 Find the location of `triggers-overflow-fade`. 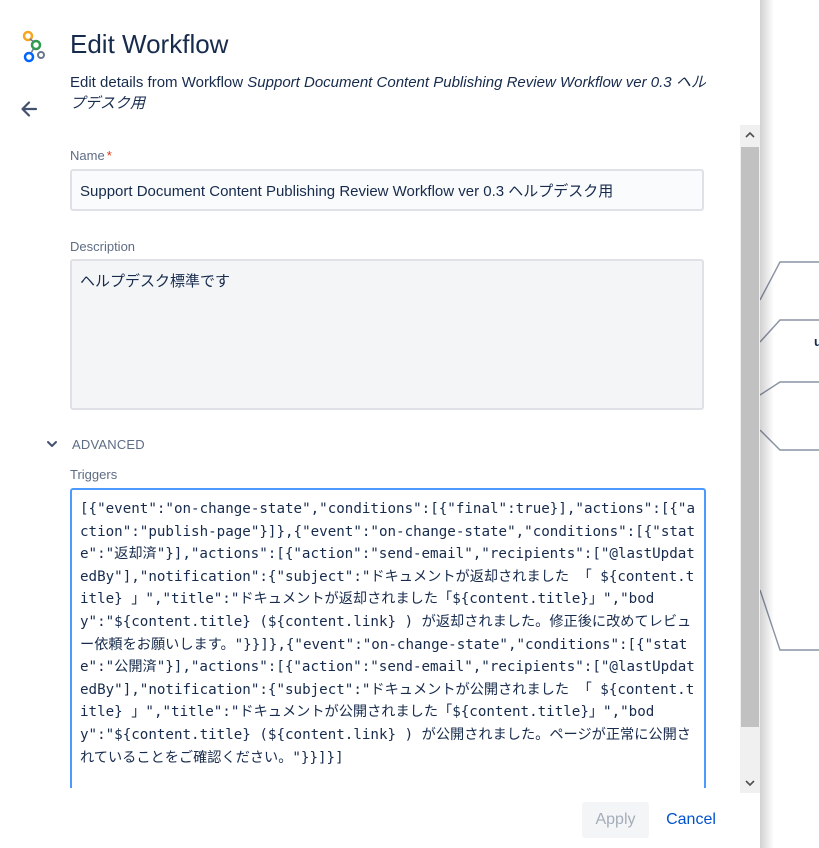

triggers-overflow-fade is located at coordinates (388, 779).